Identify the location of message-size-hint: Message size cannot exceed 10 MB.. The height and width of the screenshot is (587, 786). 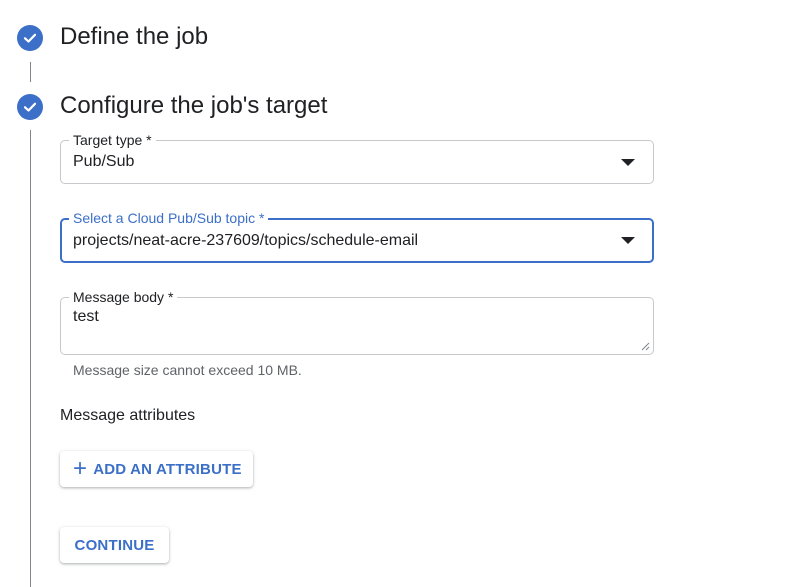
(187, 370).